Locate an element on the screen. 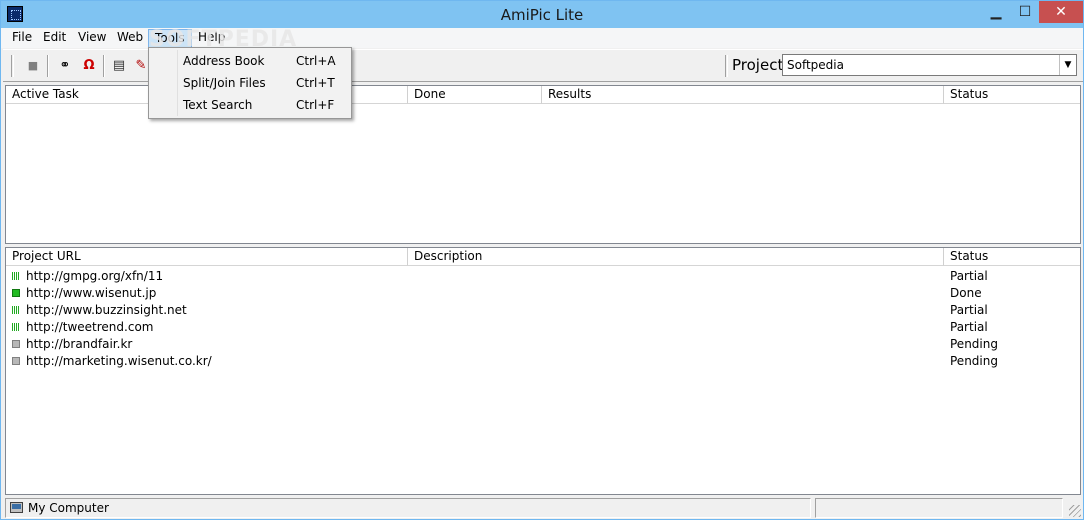 Image resolution: width=1084 pixels, height=520 pixels. title-bar: AmiPic Lite ▁ ☐ ✕ is located at coordinates (542, 14).